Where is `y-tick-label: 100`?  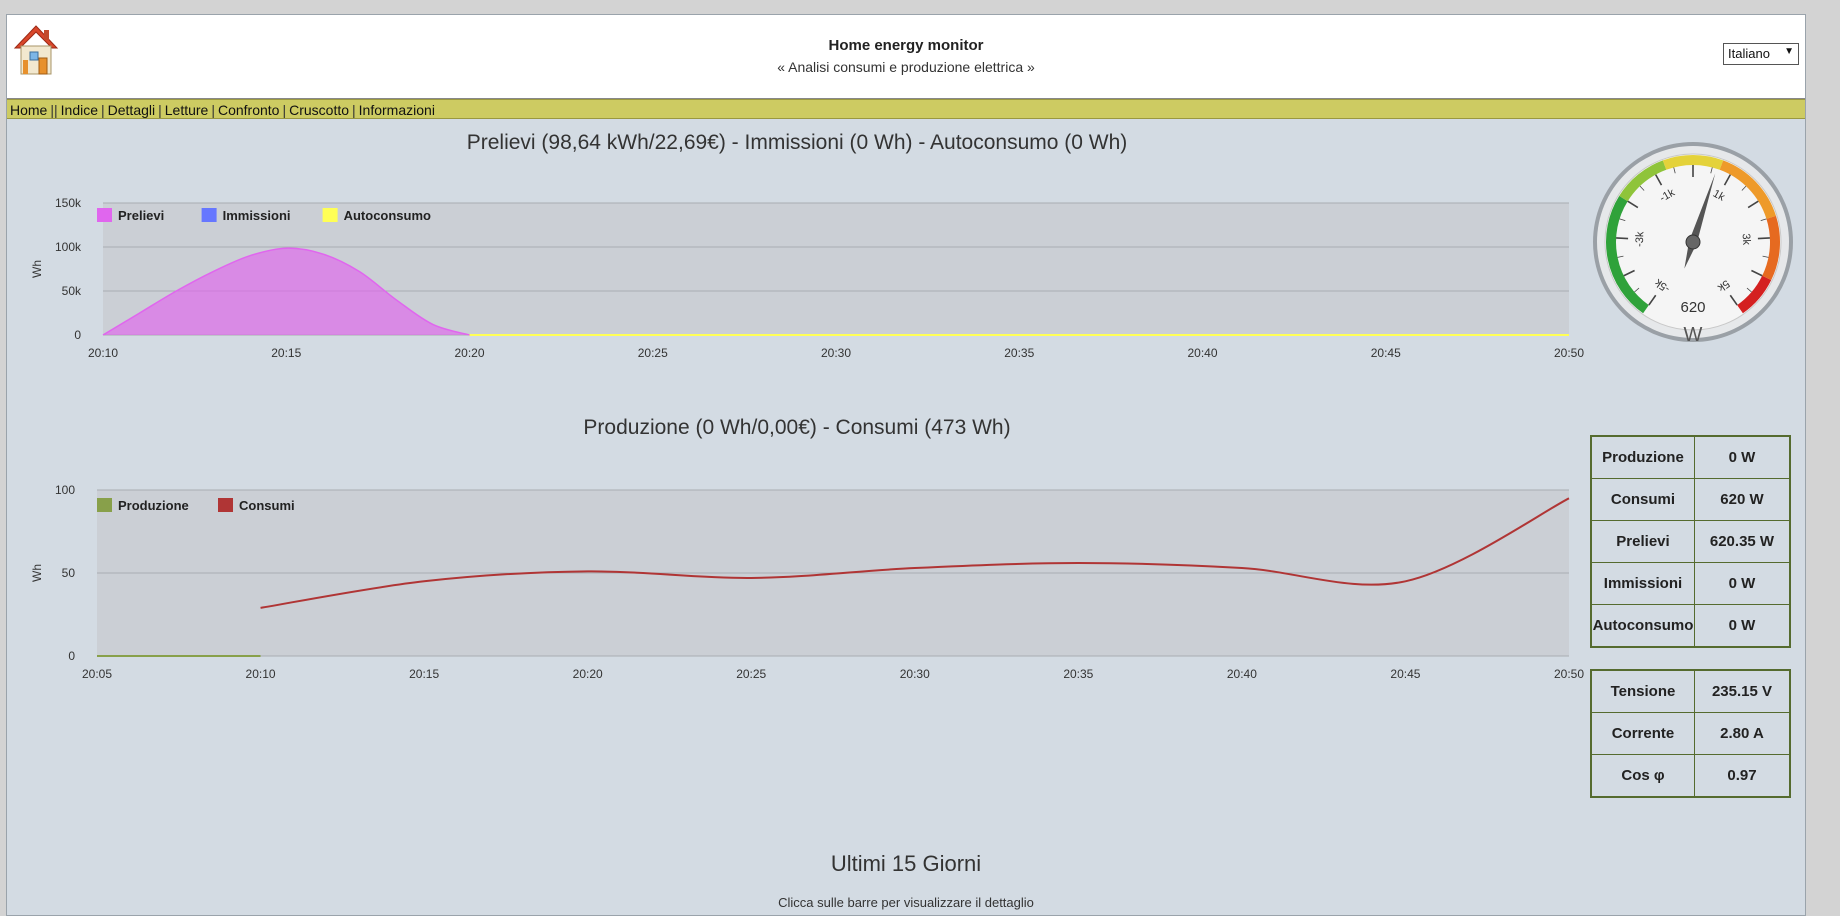 y-tick-label: 100 is located at coordinates (65, 490).